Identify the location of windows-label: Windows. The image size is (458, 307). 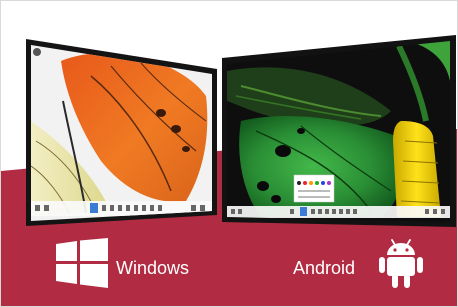
(153, 268).